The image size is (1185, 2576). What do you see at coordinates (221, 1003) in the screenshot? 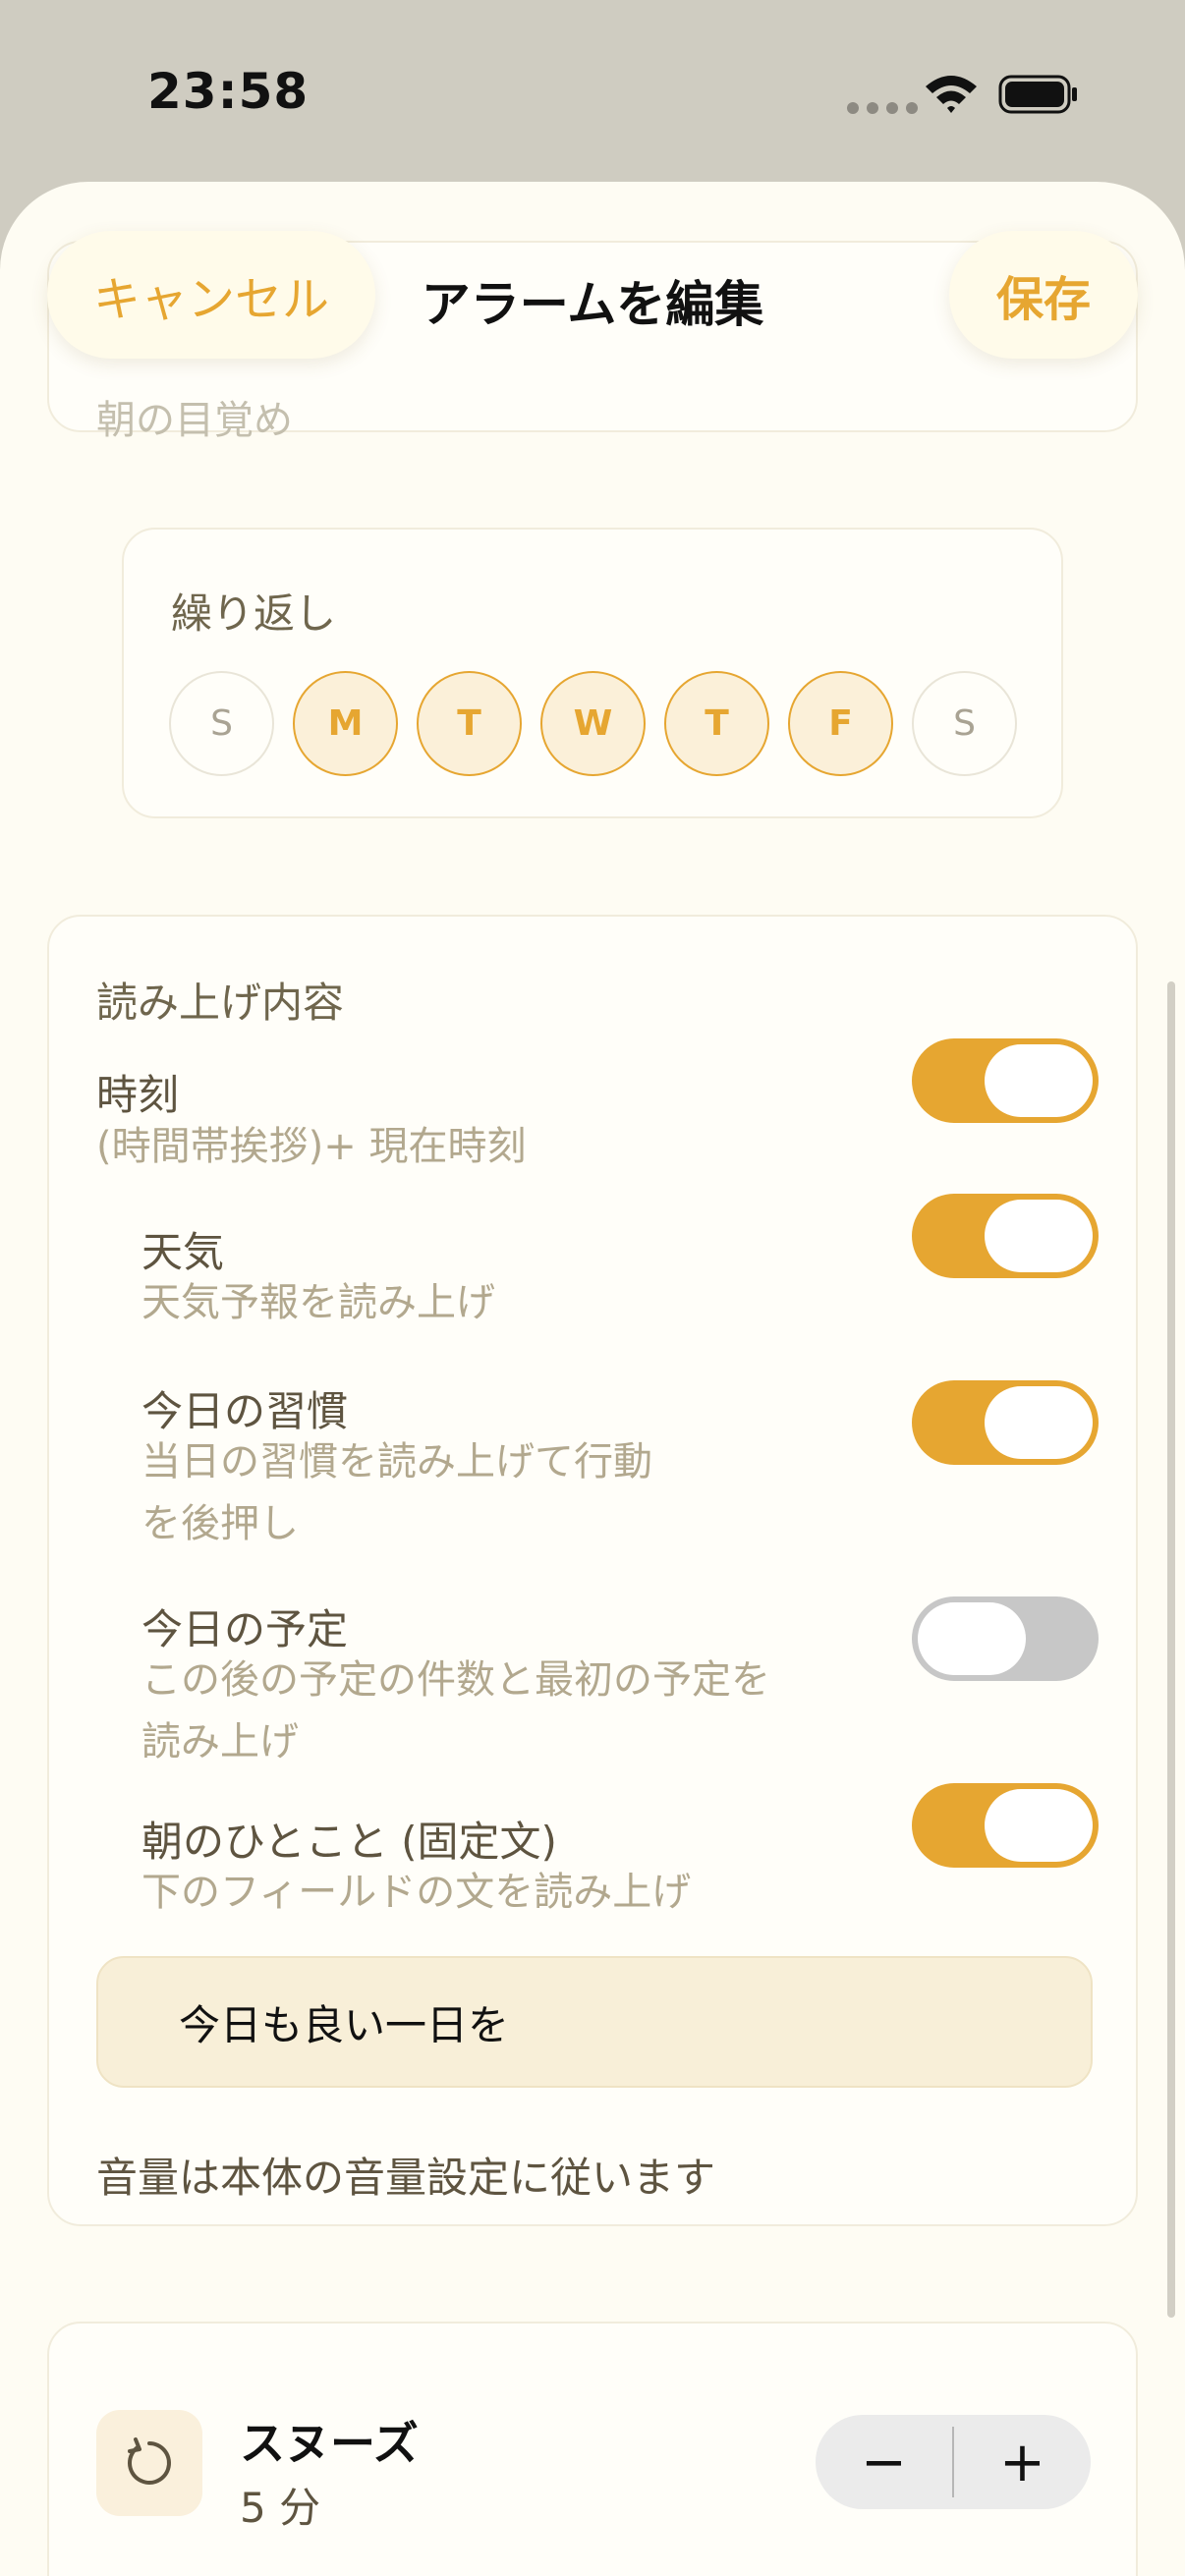
I see `read-content-title: 読み上げ内容` at bounding box center [221, 1003].